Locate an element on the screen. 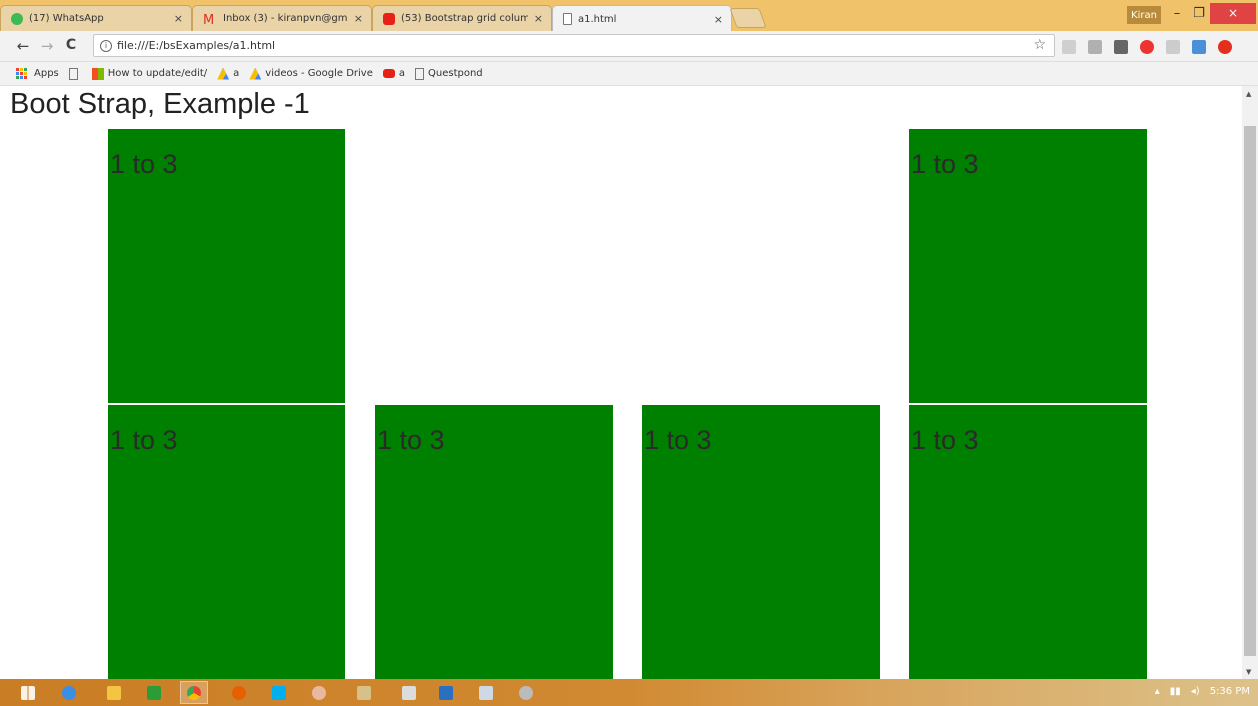 The width and height of the screenshot is (1258, 706). tab-youtube: (53) Bootstrap grid colum × is located at coordinates (462, 18).